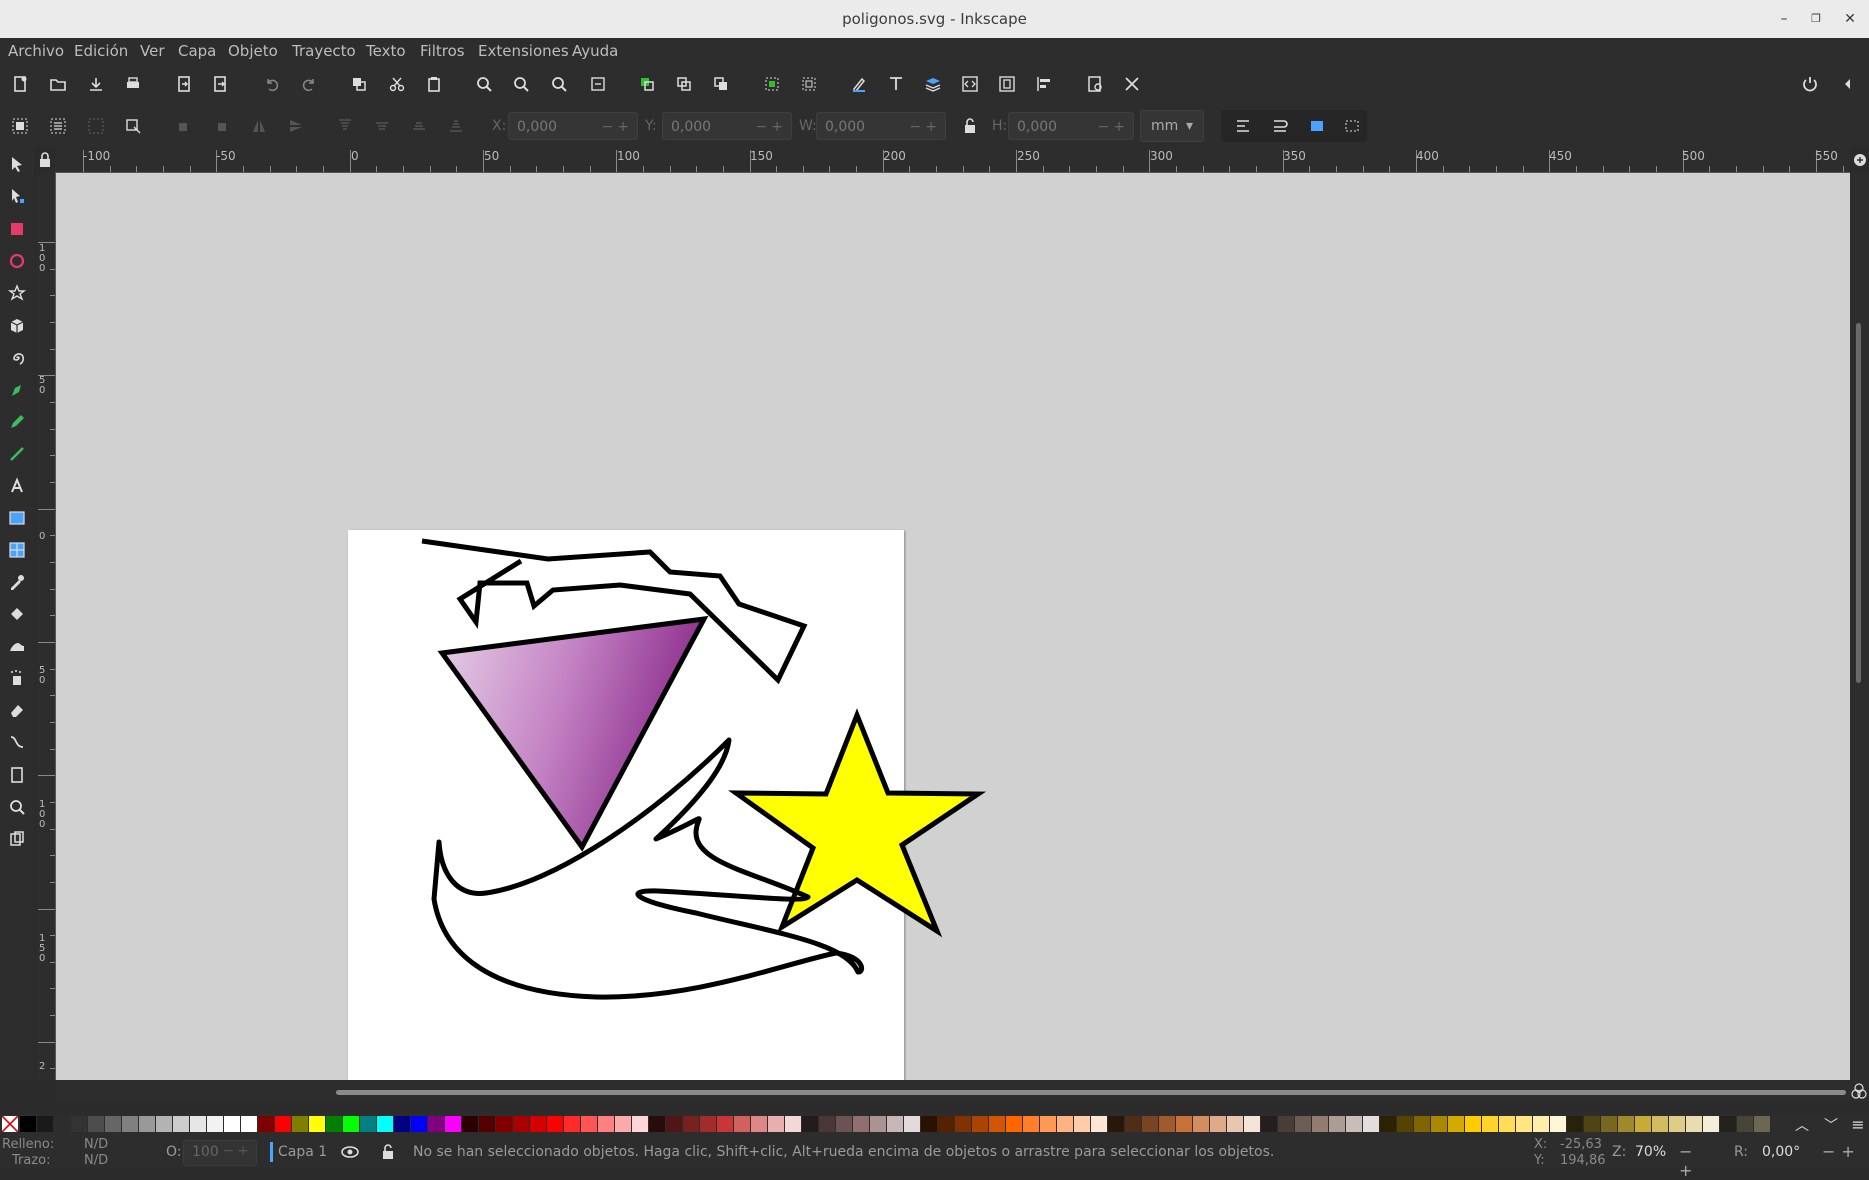  I want to click on rotation-stepper: −+, so click(1841, 1151).